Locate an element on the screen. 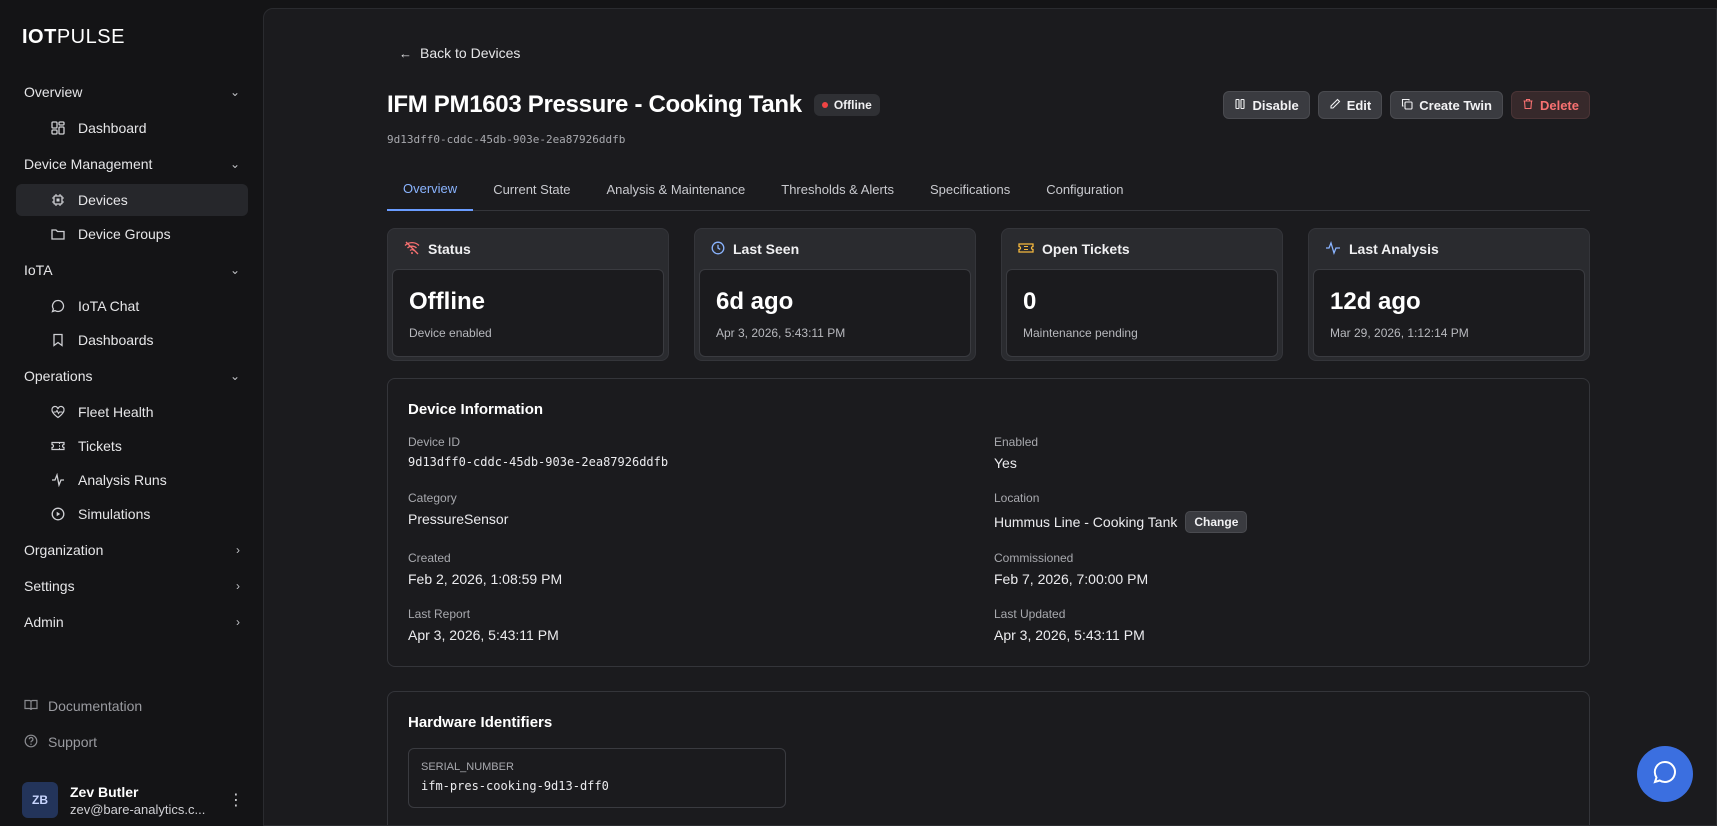 This screenshot has width=1717, height=826. nav-section-label: Settings is located at coordinates (49, 586).